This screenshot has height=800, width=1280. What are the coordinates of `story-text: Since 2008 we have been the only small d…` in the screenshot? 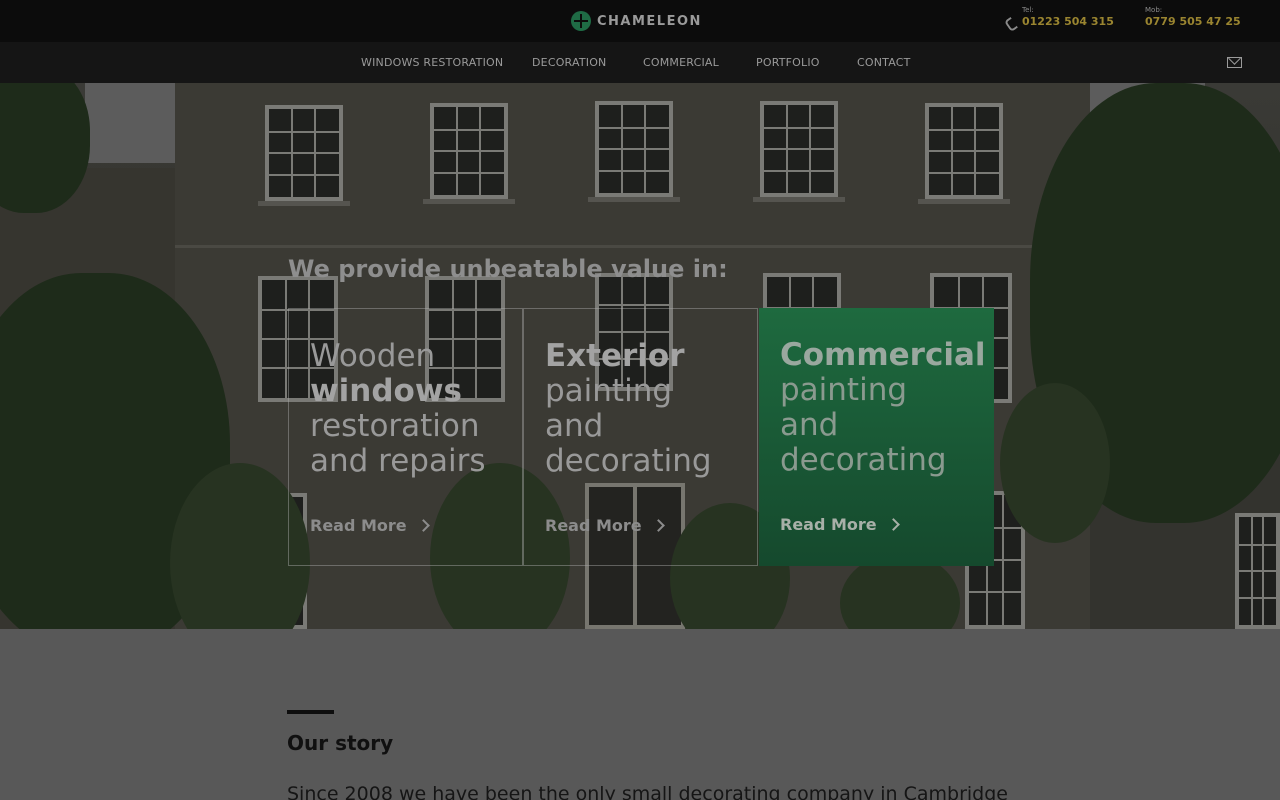 It's located at (647, 791).